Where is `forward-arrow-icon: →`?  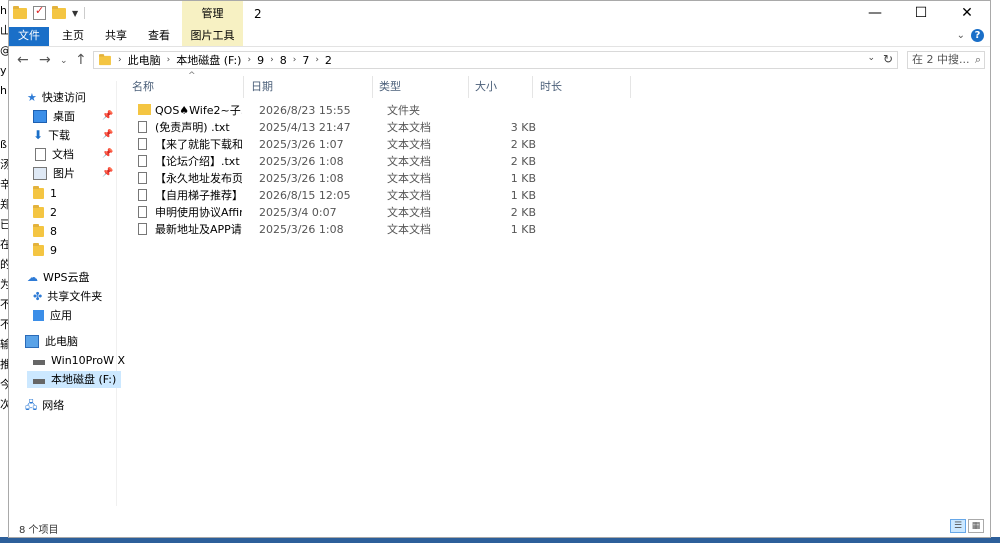 forward-arrow-icon: → is located at coordinates (45, 60).